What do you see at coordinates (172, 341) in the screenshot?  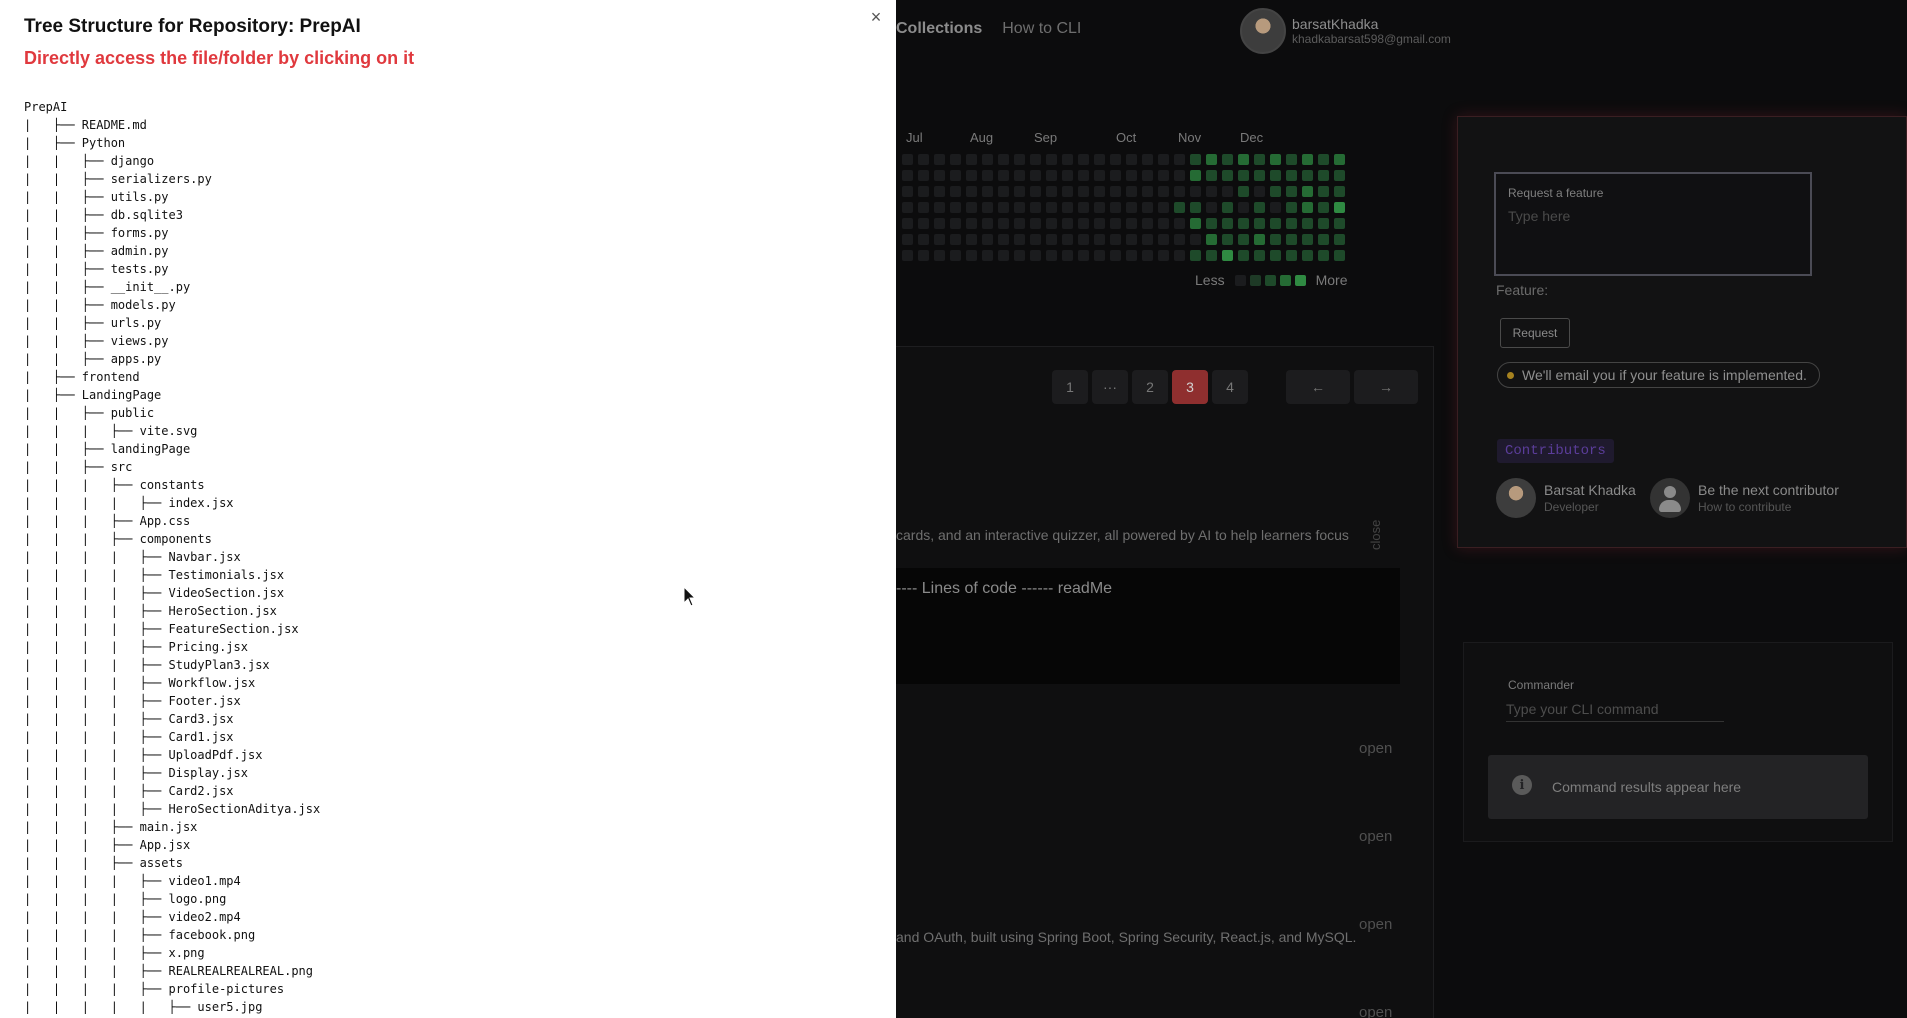 I see `tree-item: | | ├── views.py` at bounding box center [172, 341].